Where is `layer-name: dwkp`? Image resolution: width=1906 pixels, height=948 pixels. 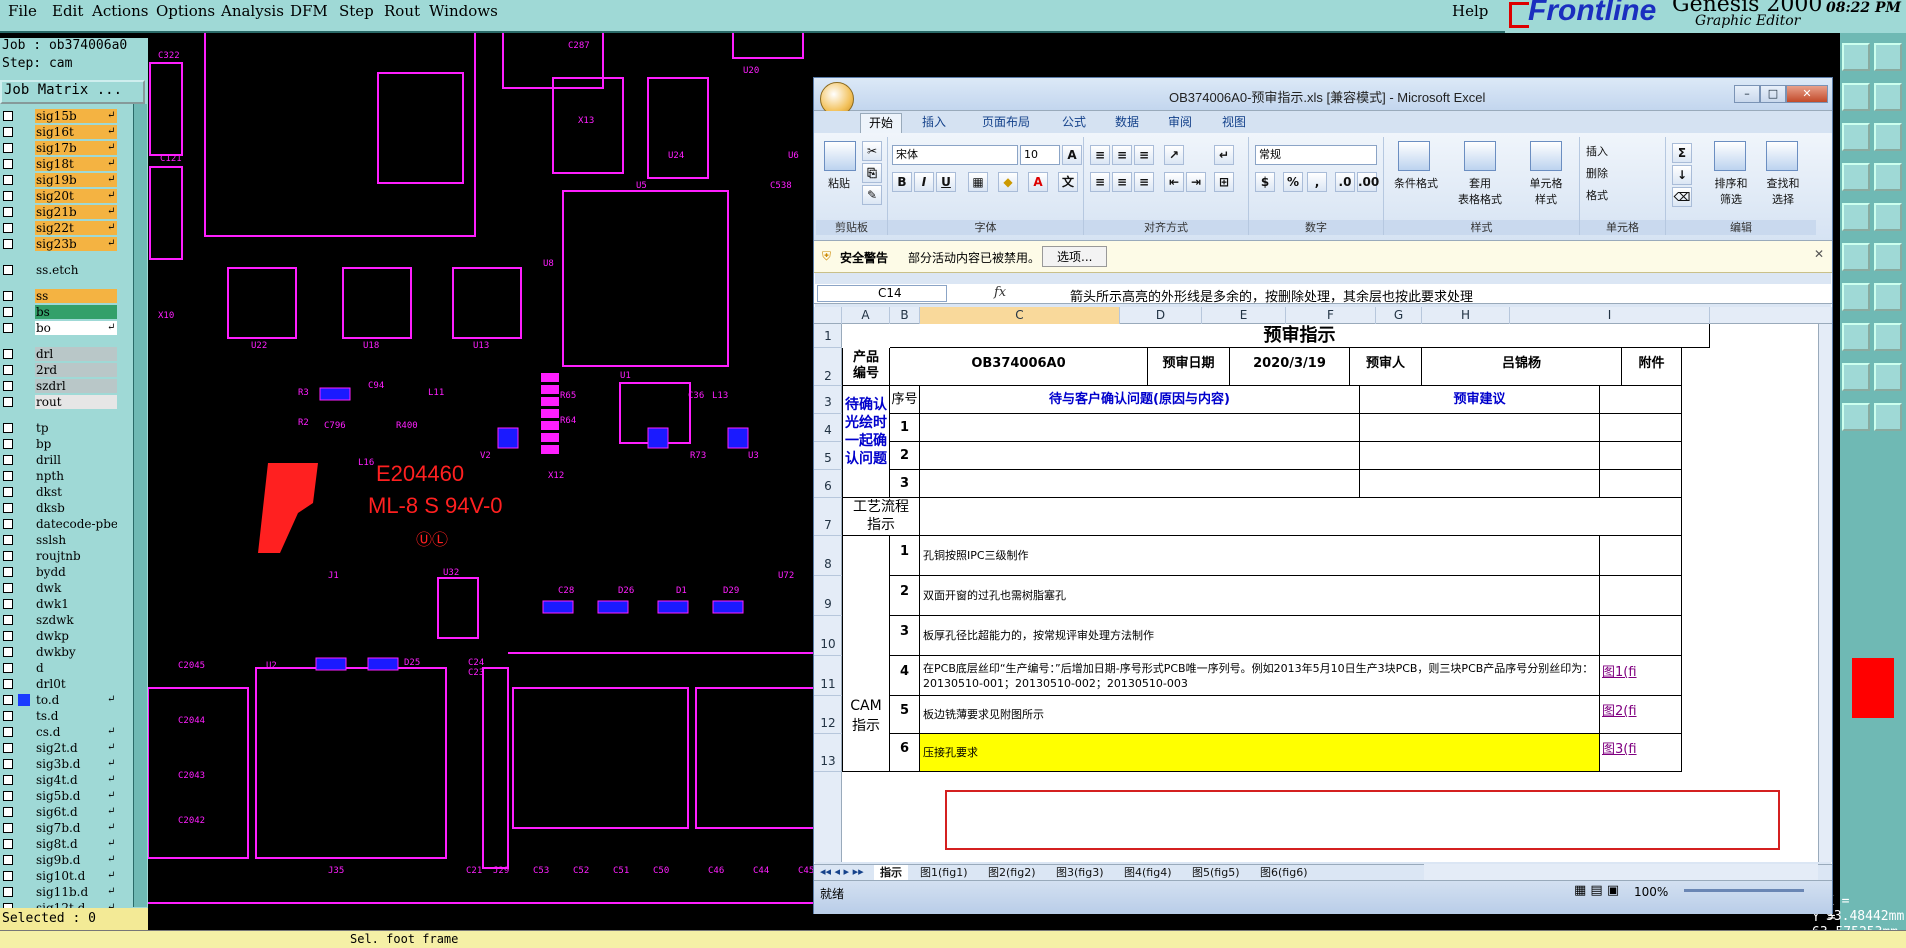
layer-name: dwkp is located at coordinates (76, 636).